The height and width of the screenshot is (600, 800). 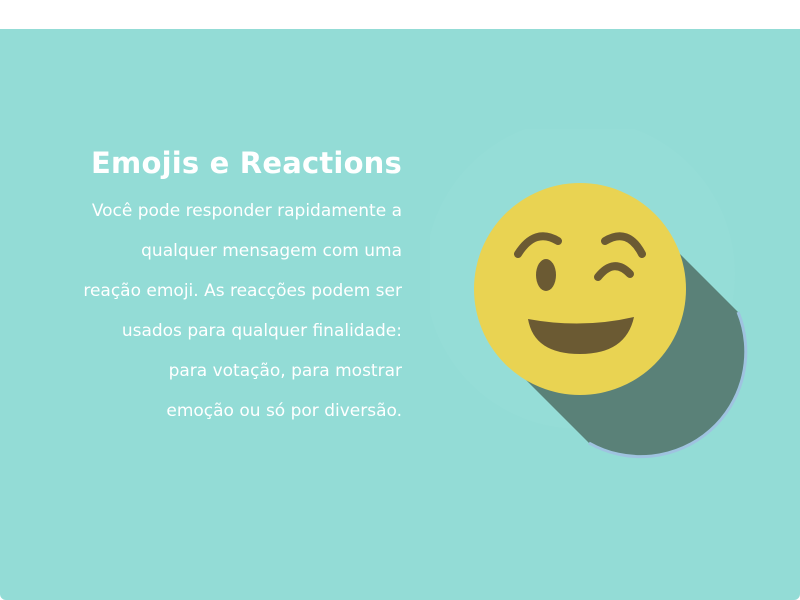 What do you see at coordinates (546, 275) in the screenshot?
I see `left-eye` at bounding box center [546, 275].